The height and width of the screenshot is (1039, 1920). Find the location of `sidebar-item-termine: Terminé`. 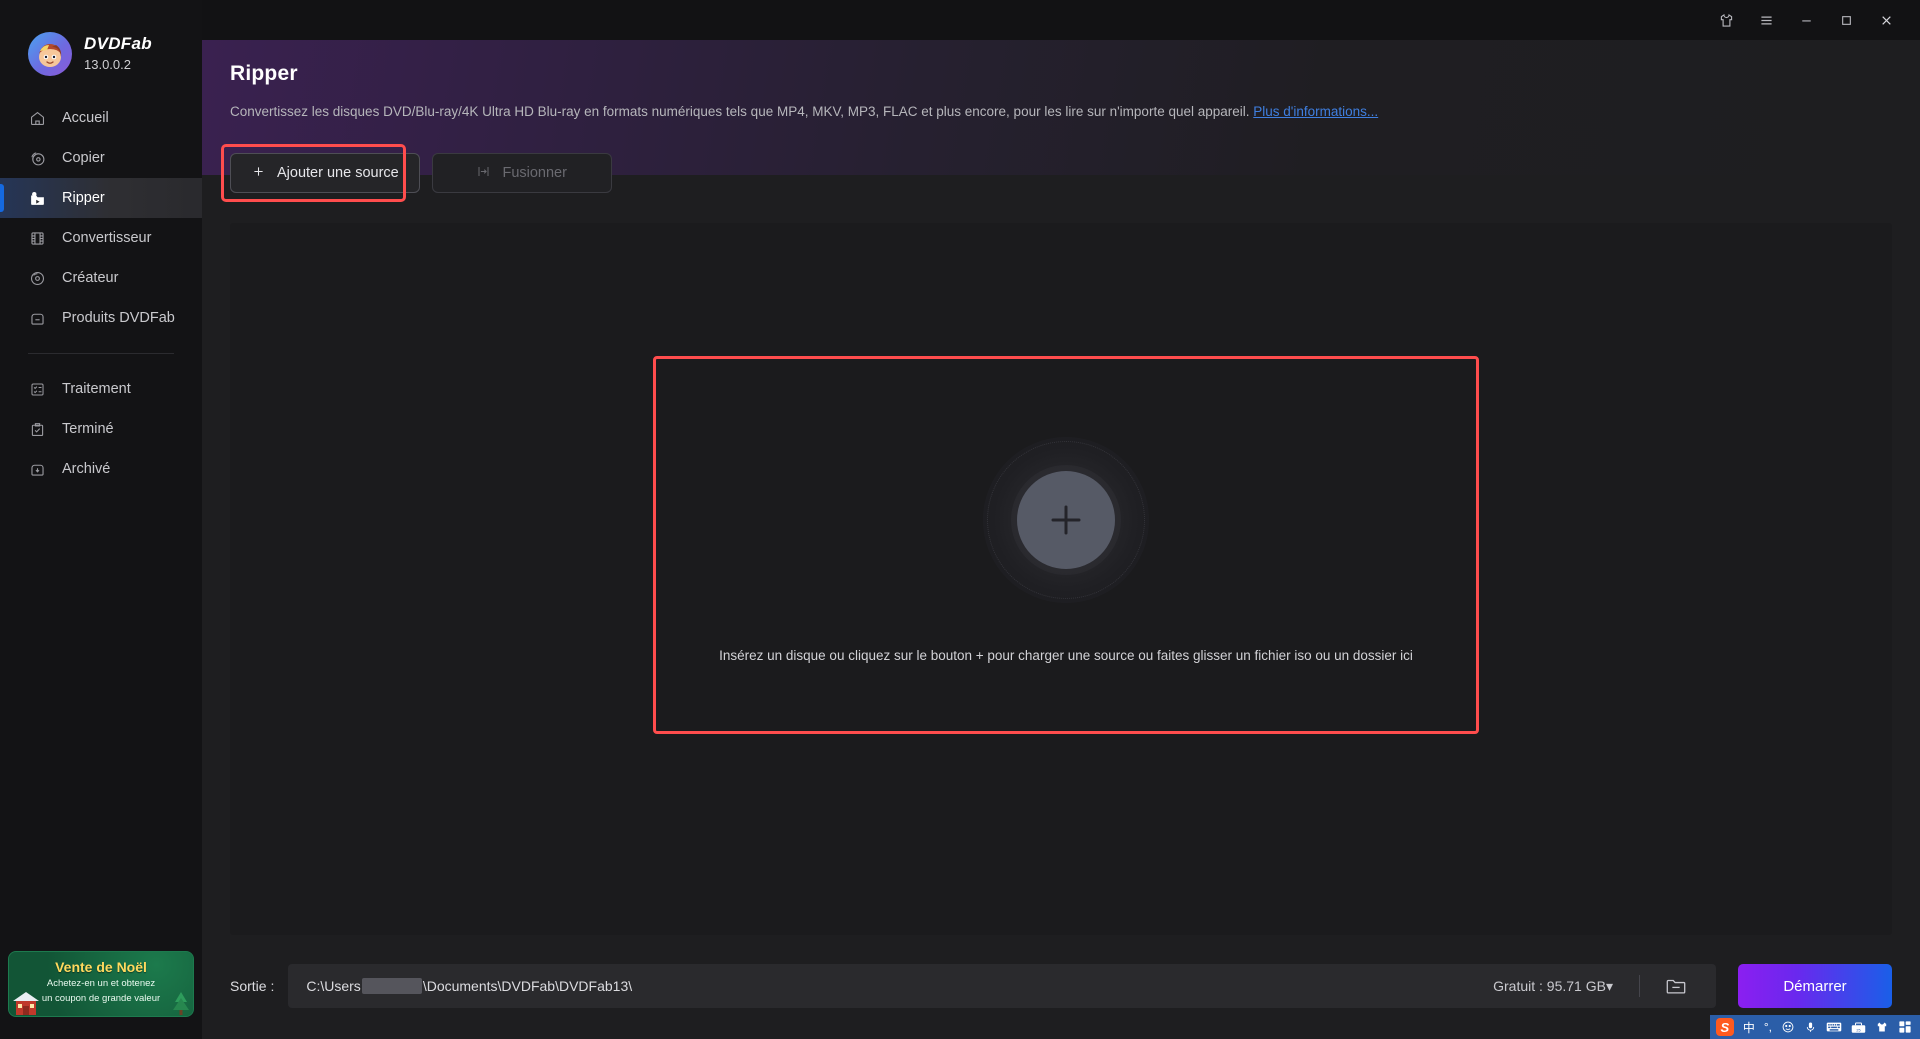

sidebar-item-termine: Terminé is located at coordinates (101, 429).